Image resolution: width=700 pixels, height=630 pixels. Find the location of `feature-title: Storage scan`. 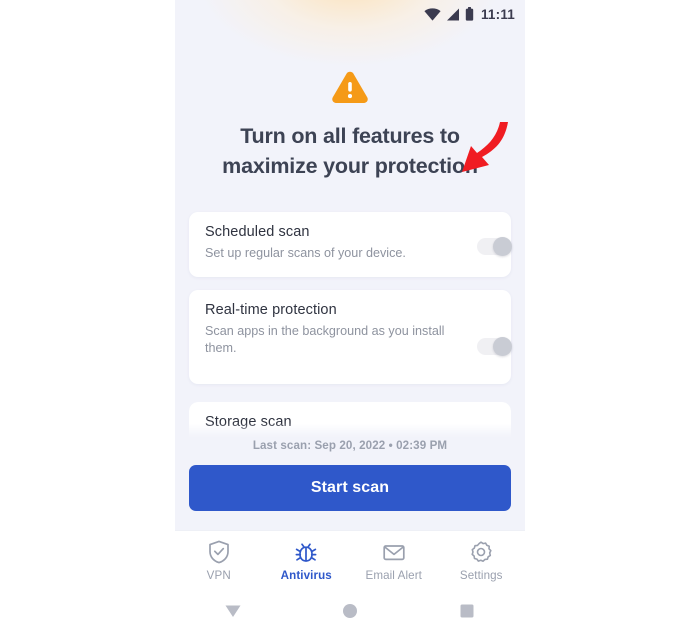

feature-title: Storage scan is located at coordinates (248, 422).